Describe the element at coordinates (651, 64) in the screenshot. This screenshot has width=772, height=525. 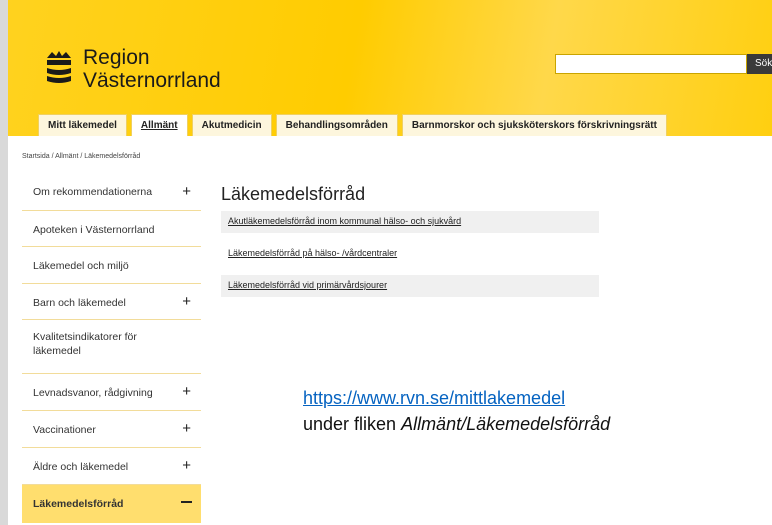
I see `search-input` at that location.